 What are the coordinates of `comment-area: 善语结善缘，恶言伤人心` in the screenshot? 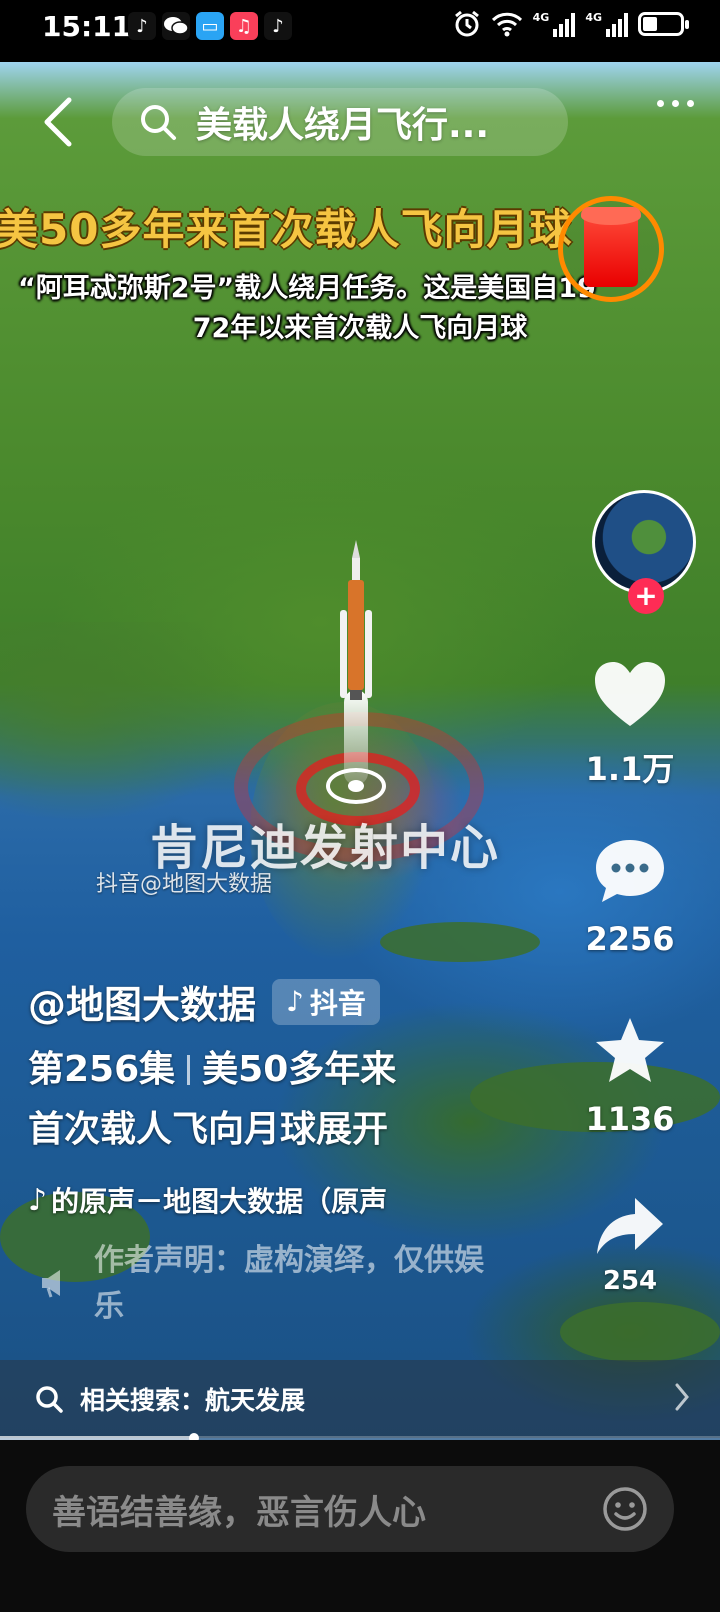 It's located at (360, 1526).